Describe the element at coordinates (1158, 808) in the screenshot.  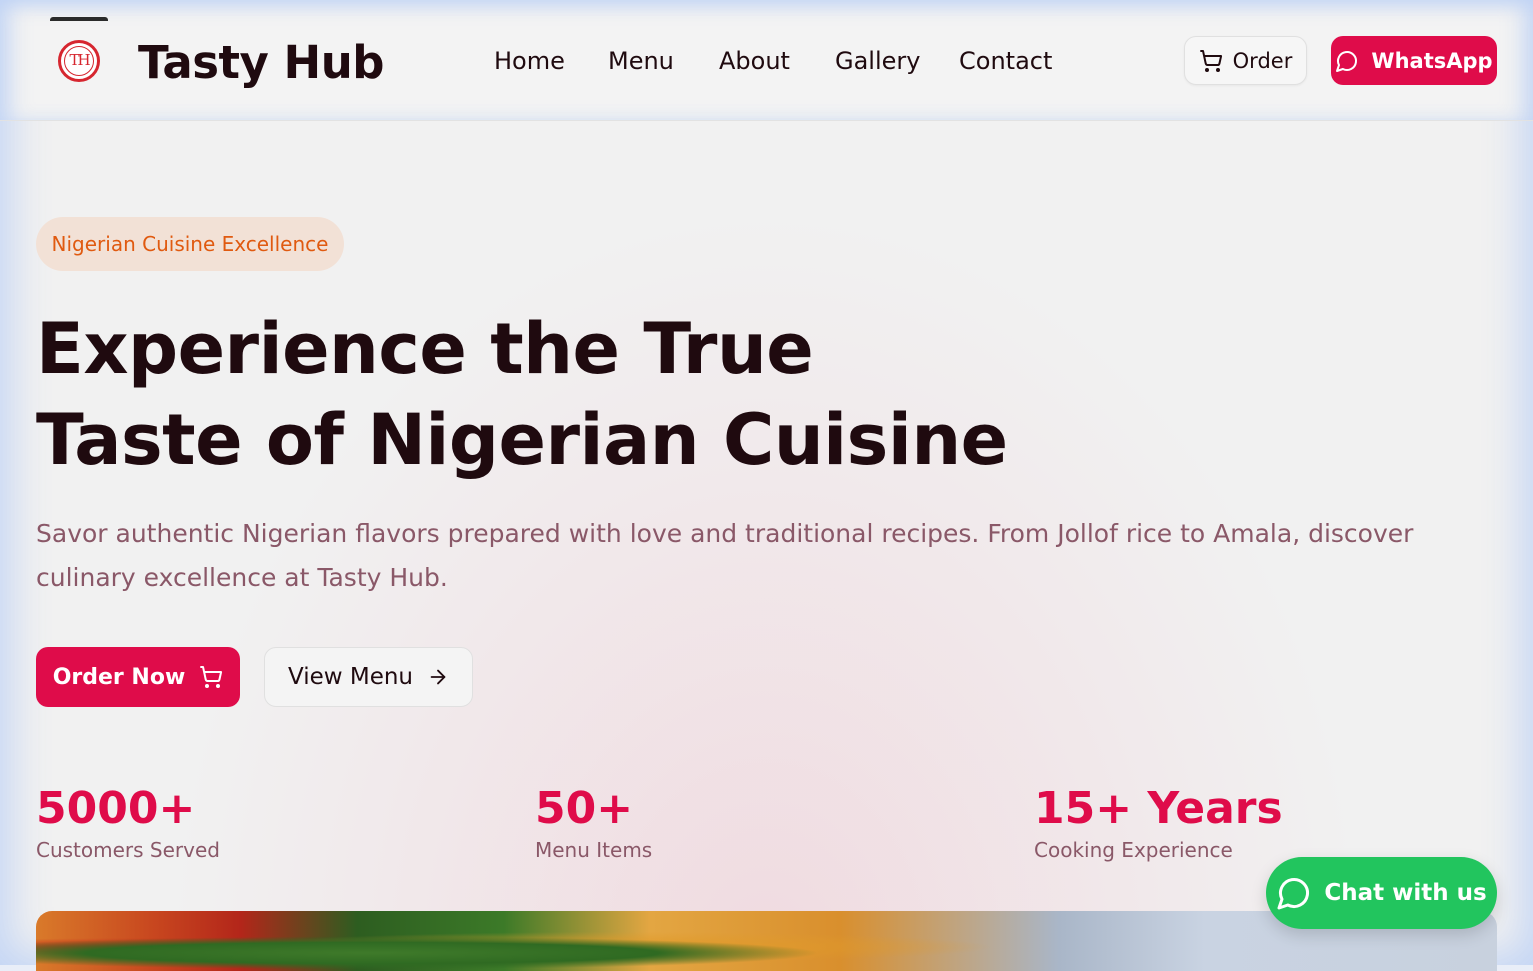
I see `stat-value: 15+ Years` at that location.